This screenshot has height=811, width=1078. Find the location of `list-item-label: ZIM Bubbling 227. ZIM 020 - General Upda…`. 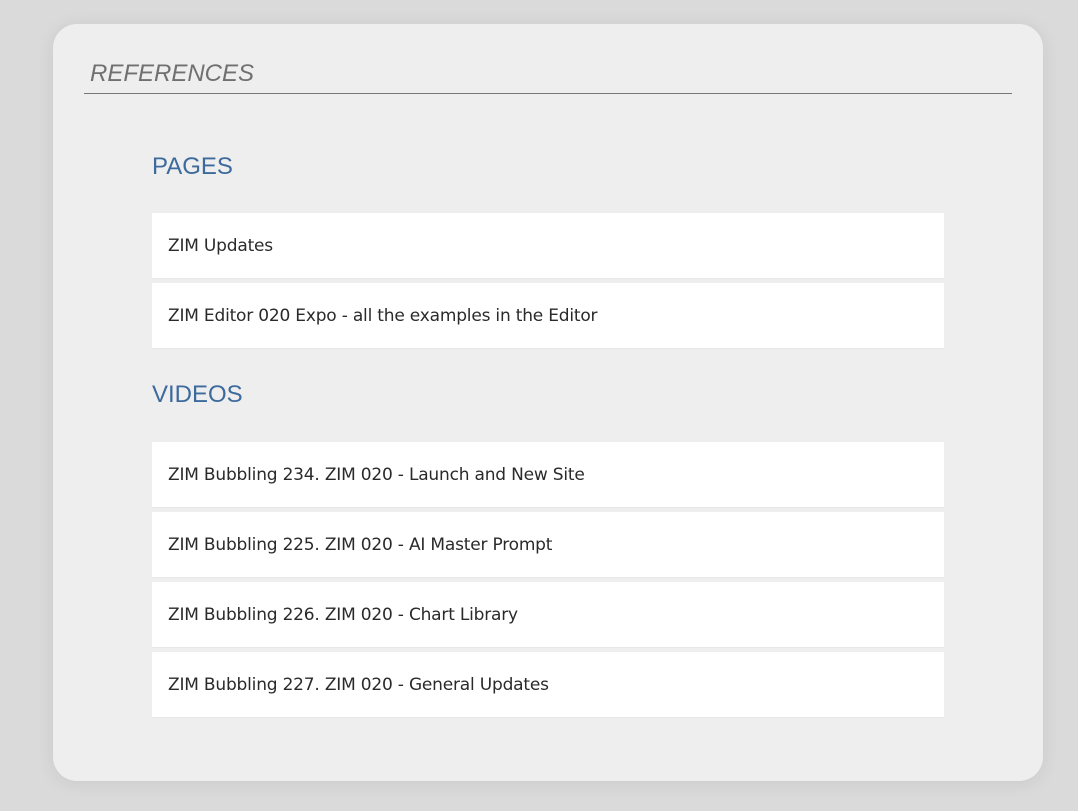

list-item-label: ZIM Bubbling 227. ZIM 020 - General Upda… is located at coordinates (358, 684).